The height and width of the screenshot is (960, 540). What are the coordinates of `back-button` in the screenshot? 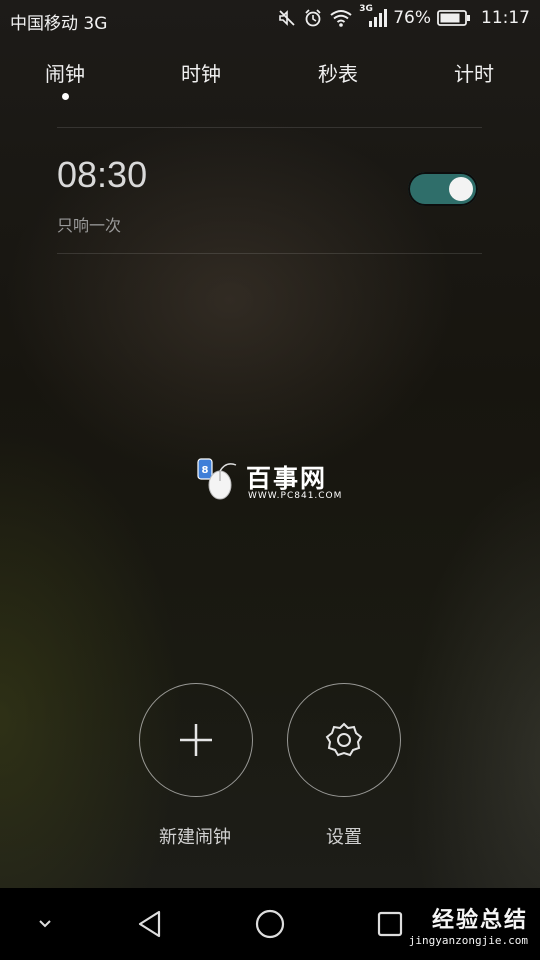 It's located at (150, 924).